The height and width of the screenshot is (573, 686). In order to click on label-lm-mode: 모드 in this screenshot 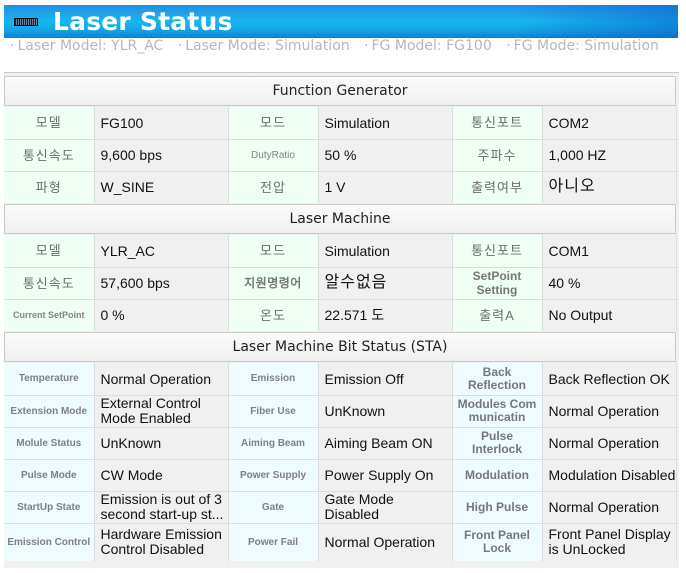, I will do `click(273, 251)`.